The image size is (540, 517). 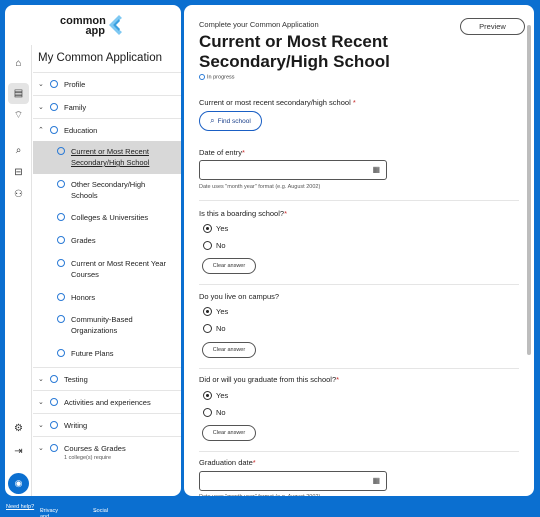 What do you see at coordinates (18, 115) in the screenshot?
I see `college-icon: ⌔` at bounding box center [18, 115].